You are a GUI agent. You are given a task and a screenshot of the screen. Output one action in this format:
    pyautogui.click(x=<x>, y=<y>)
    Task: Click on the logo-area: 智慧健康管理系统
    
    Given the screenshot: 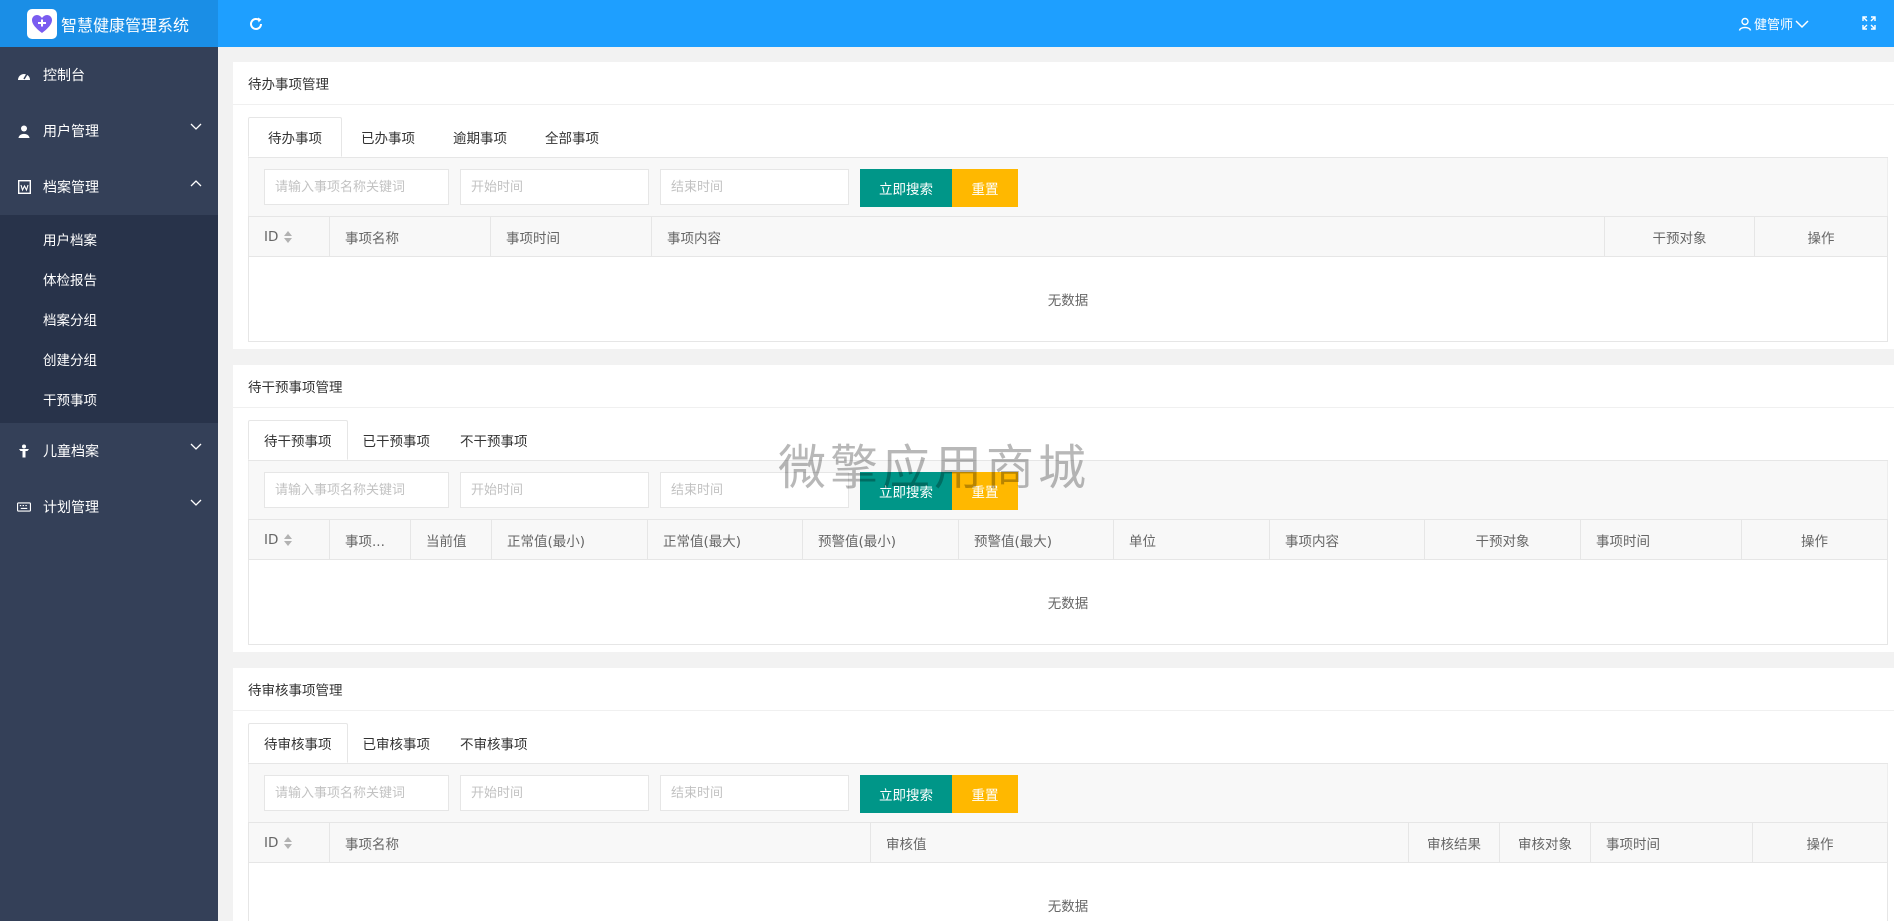 What is the action you would take?
    pyautogui.click(x=109, y=23)
    